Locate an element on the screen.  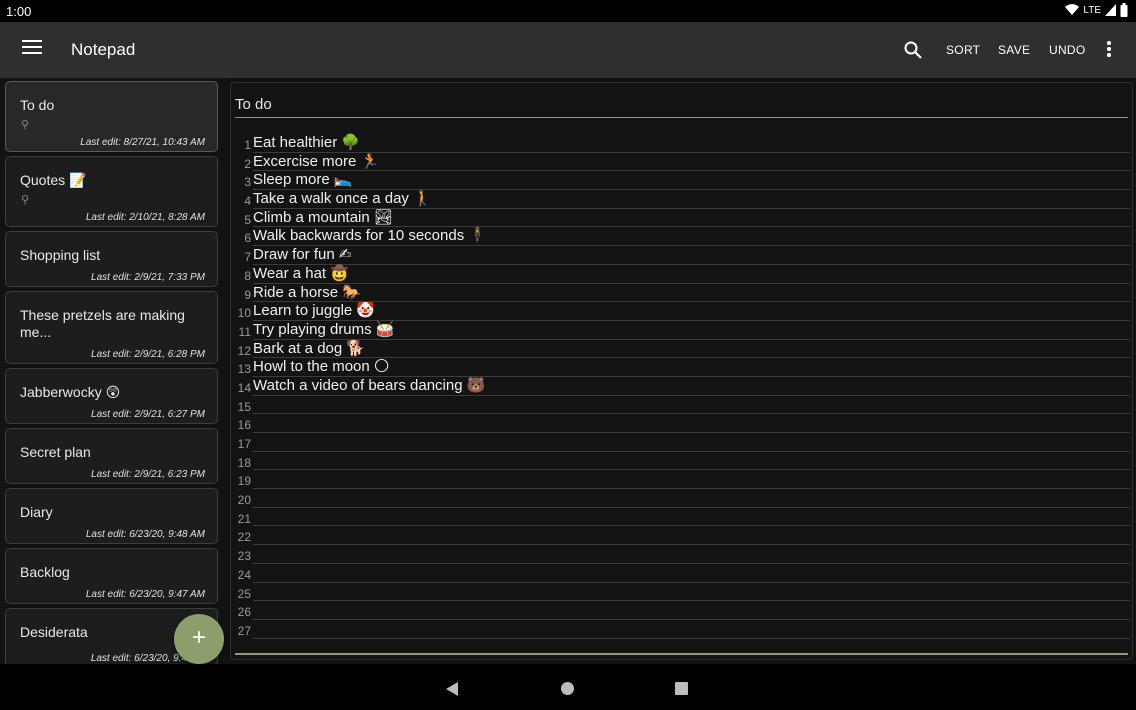
editor-line: 19 is located at coordinates (682, 480).